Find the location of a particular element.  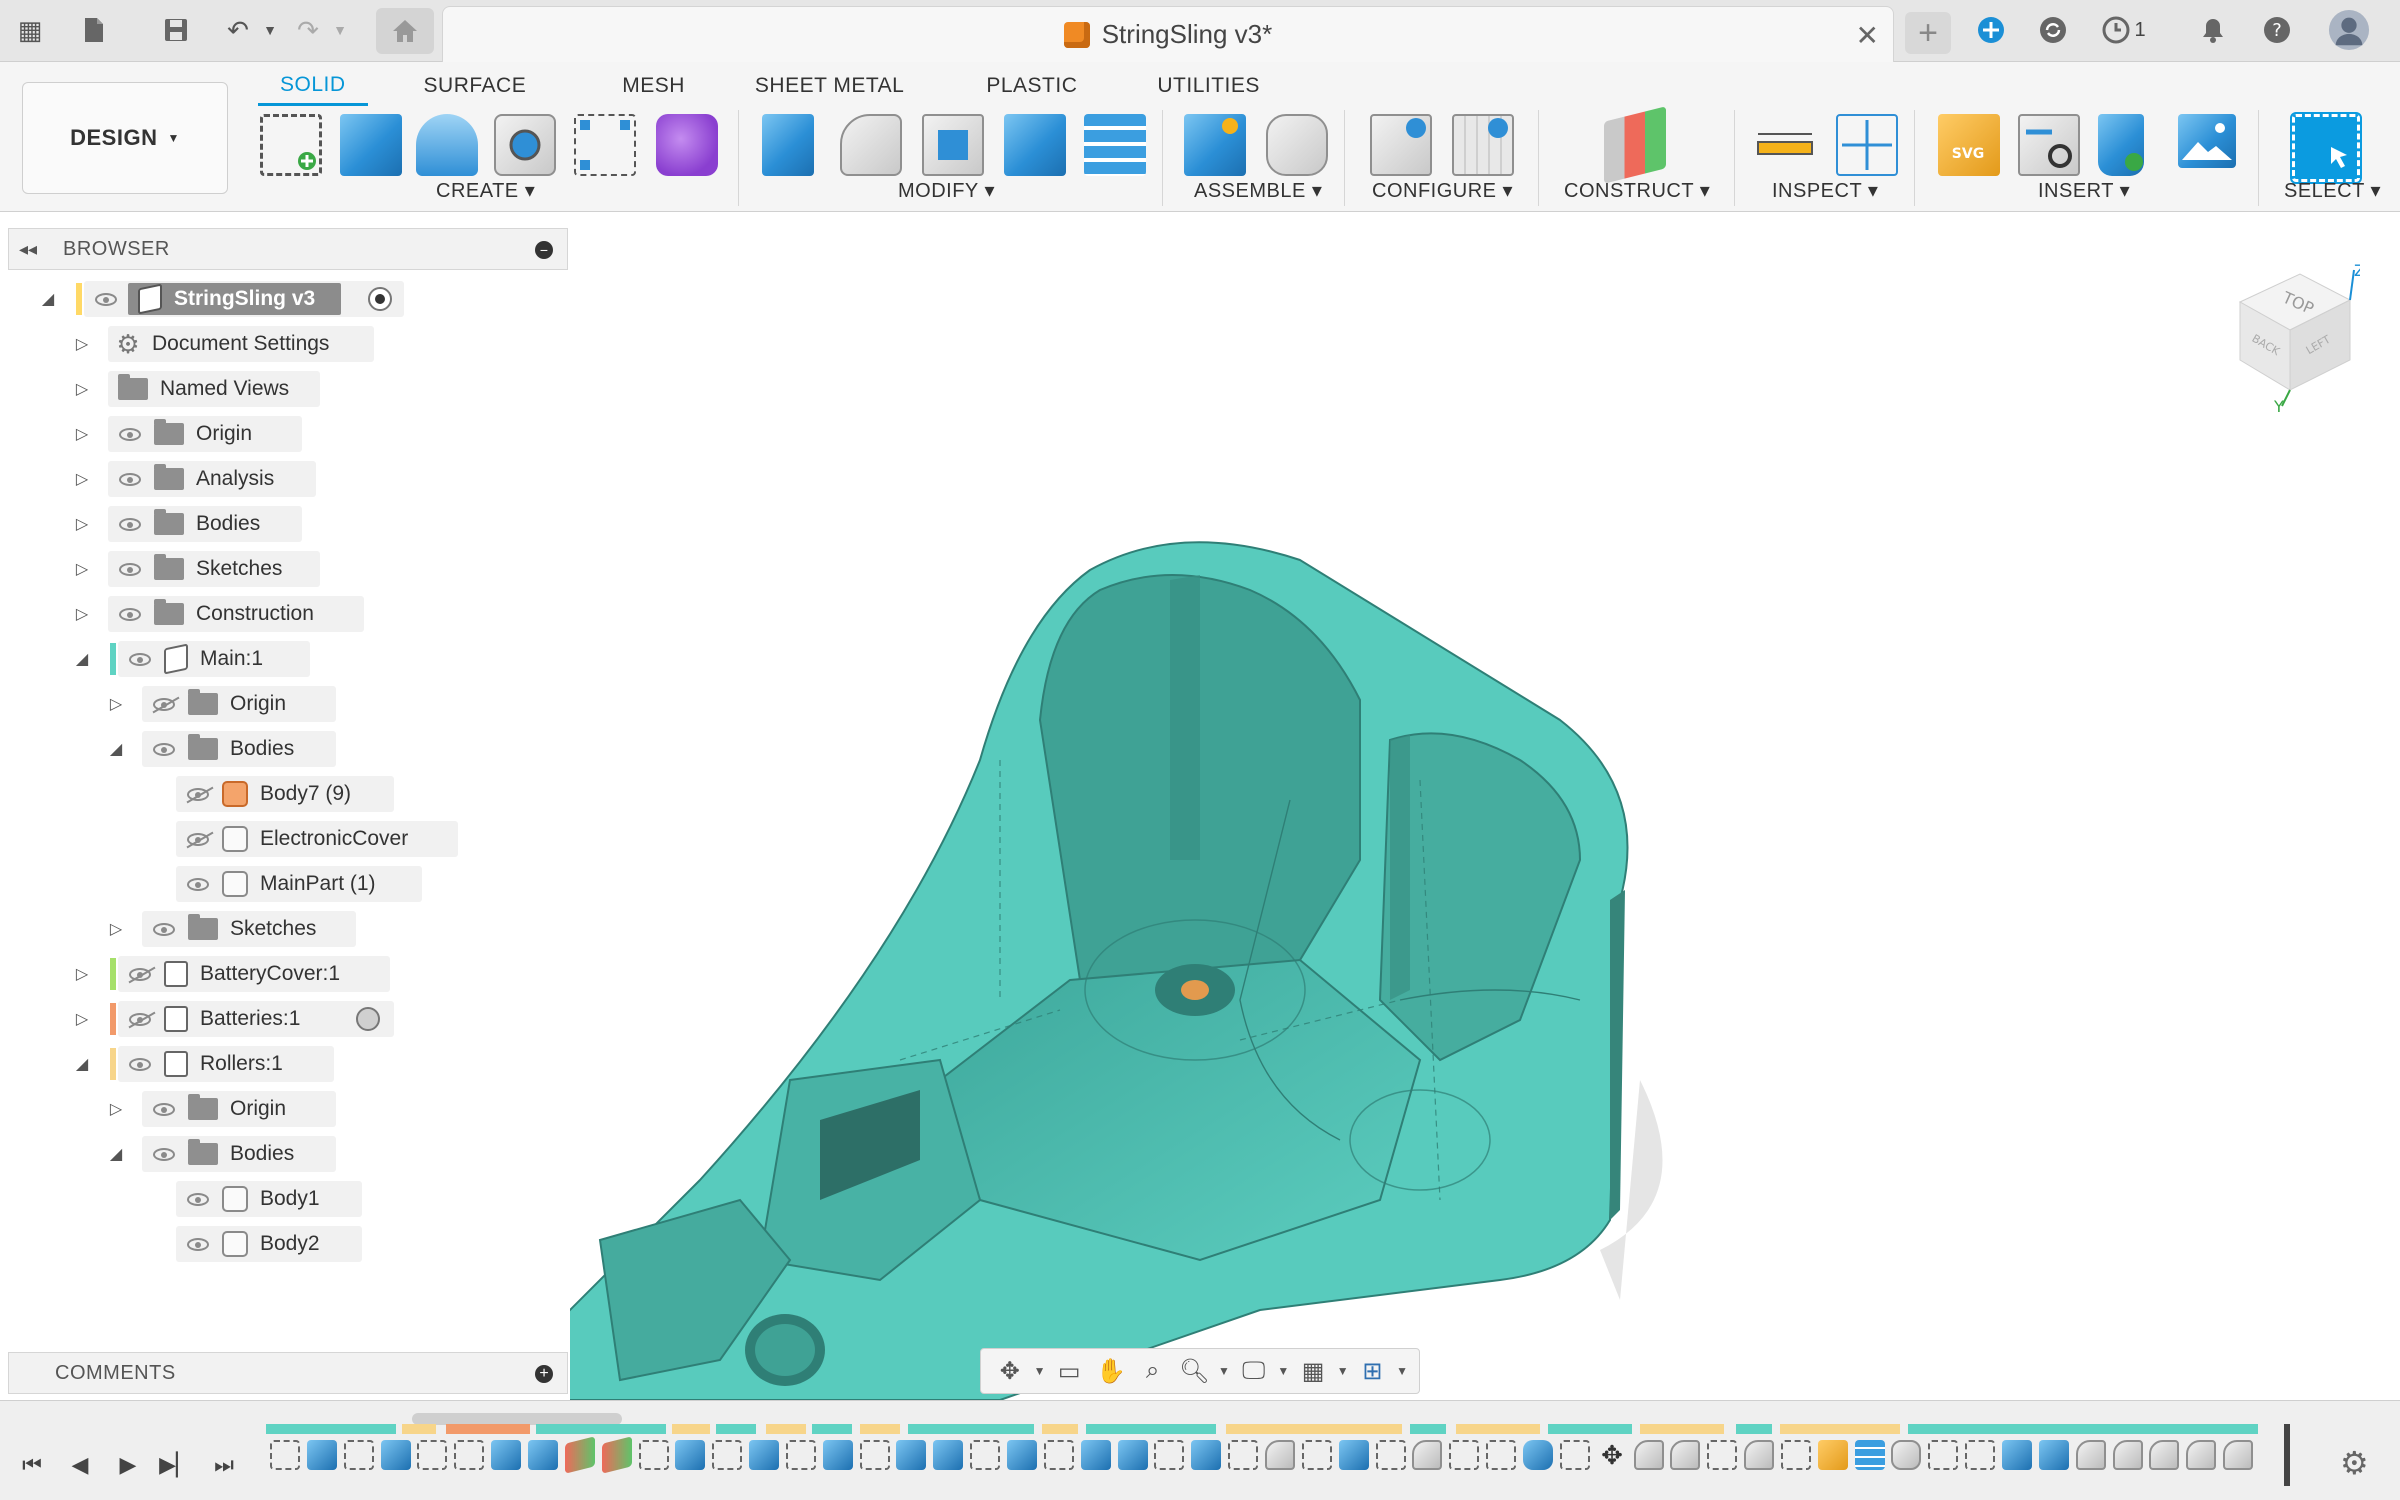

orbit-dropdown-icon: ▼ is located at coordinates (1040, 1371).